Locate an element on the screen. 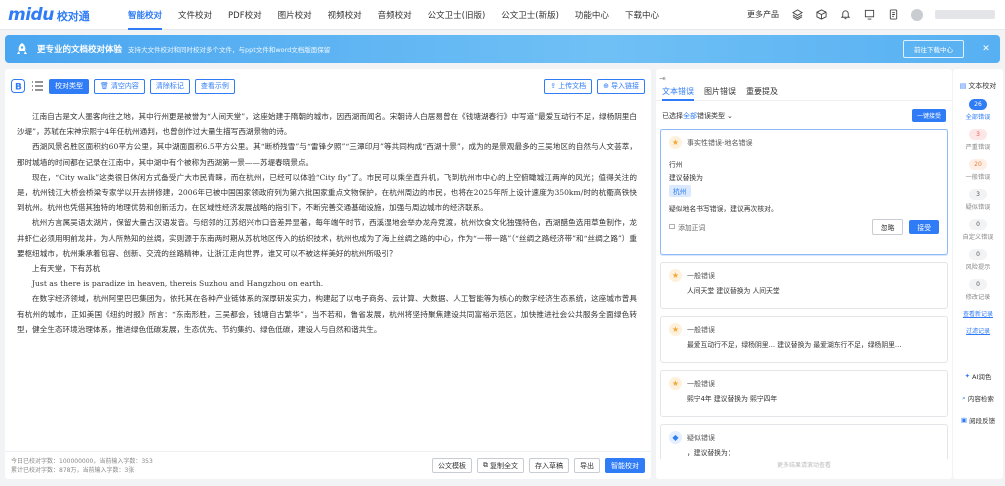 The width and height of the screenshot is (1005, 486). list-icon is located at coordinates (37, 86).